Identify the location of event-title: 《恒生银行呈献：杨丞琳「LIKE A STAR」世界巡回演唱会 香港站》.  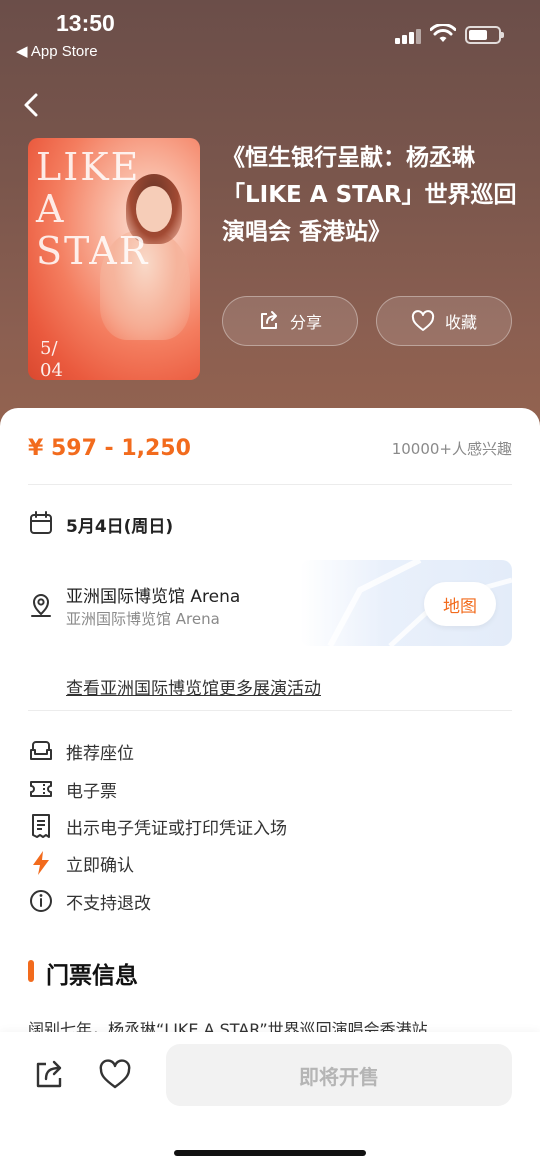
(369, 195).